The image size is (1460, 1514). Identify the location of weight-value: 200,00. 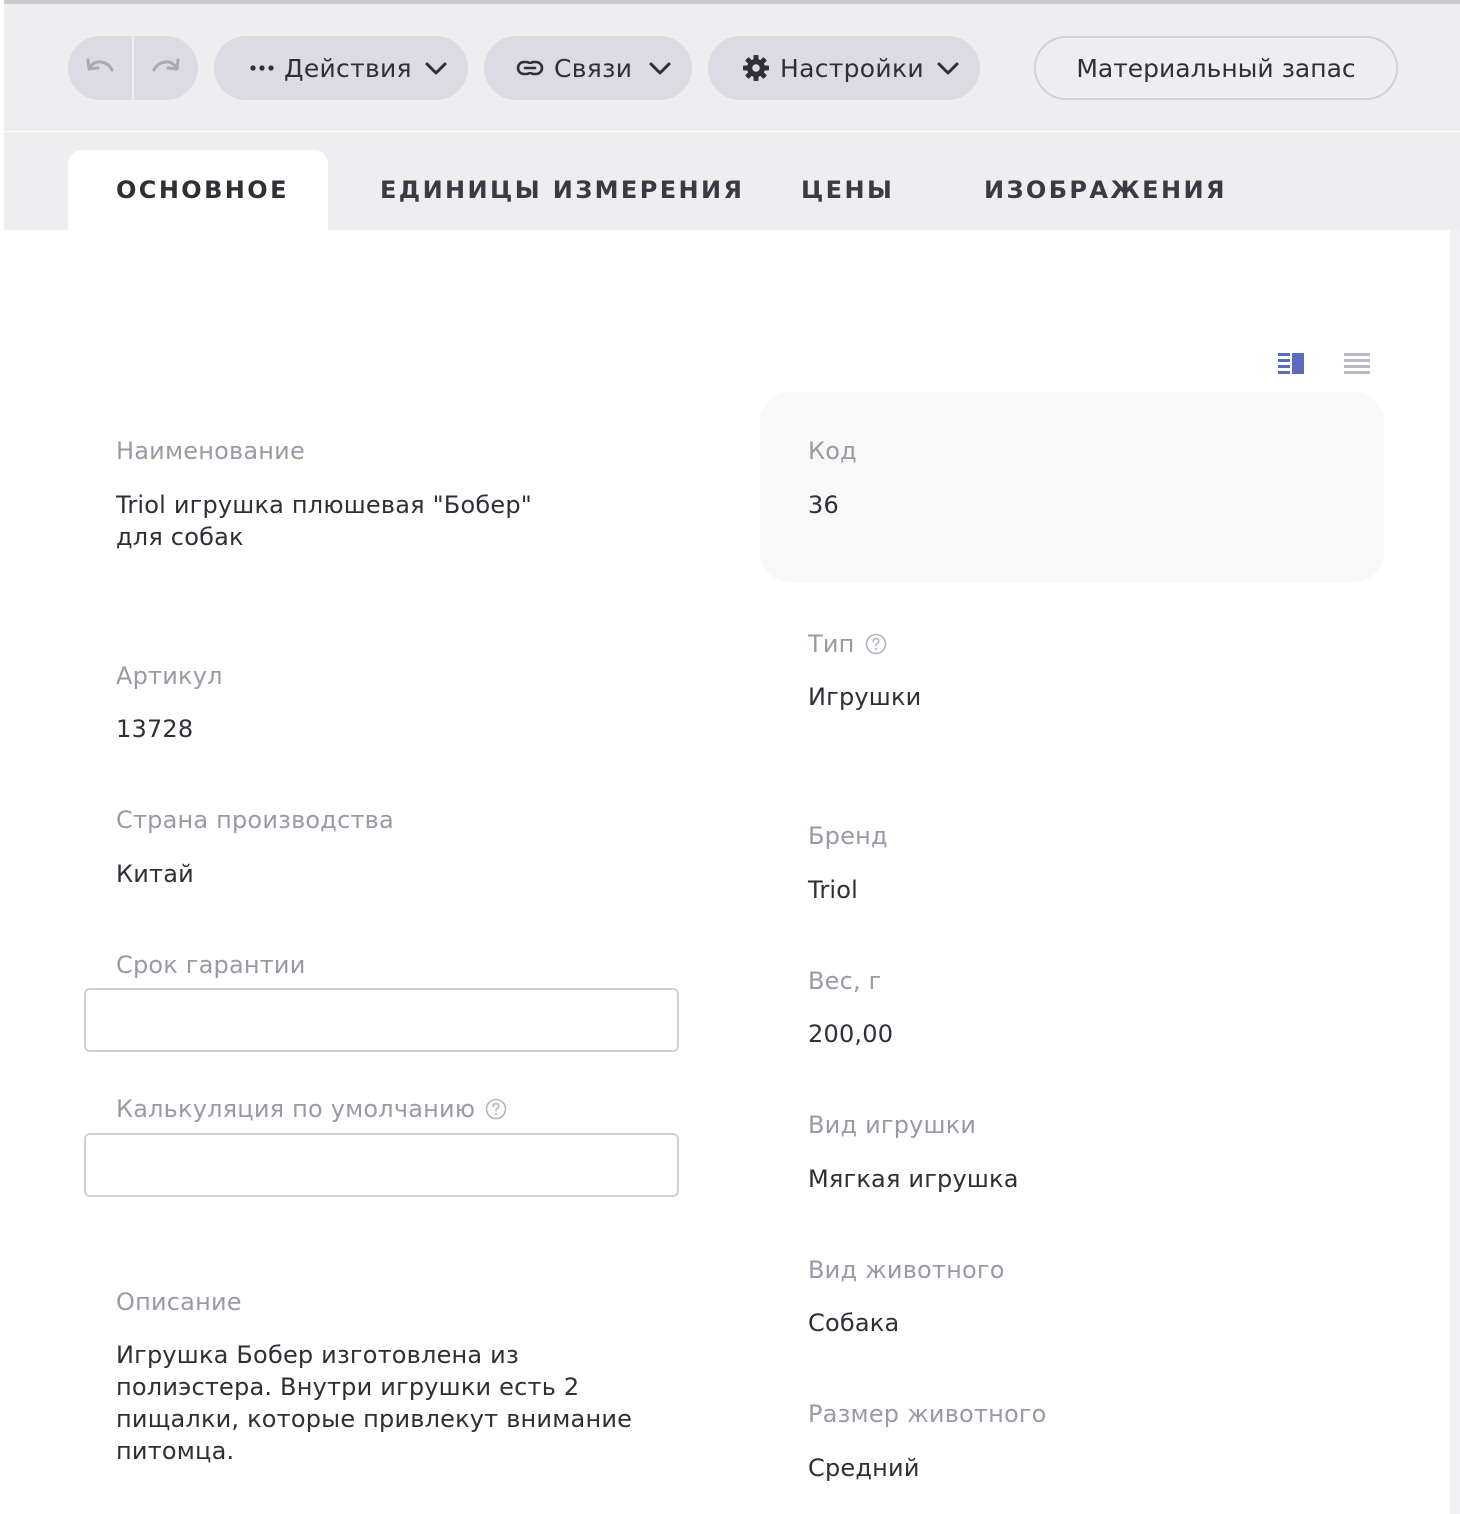
(851, 1034).